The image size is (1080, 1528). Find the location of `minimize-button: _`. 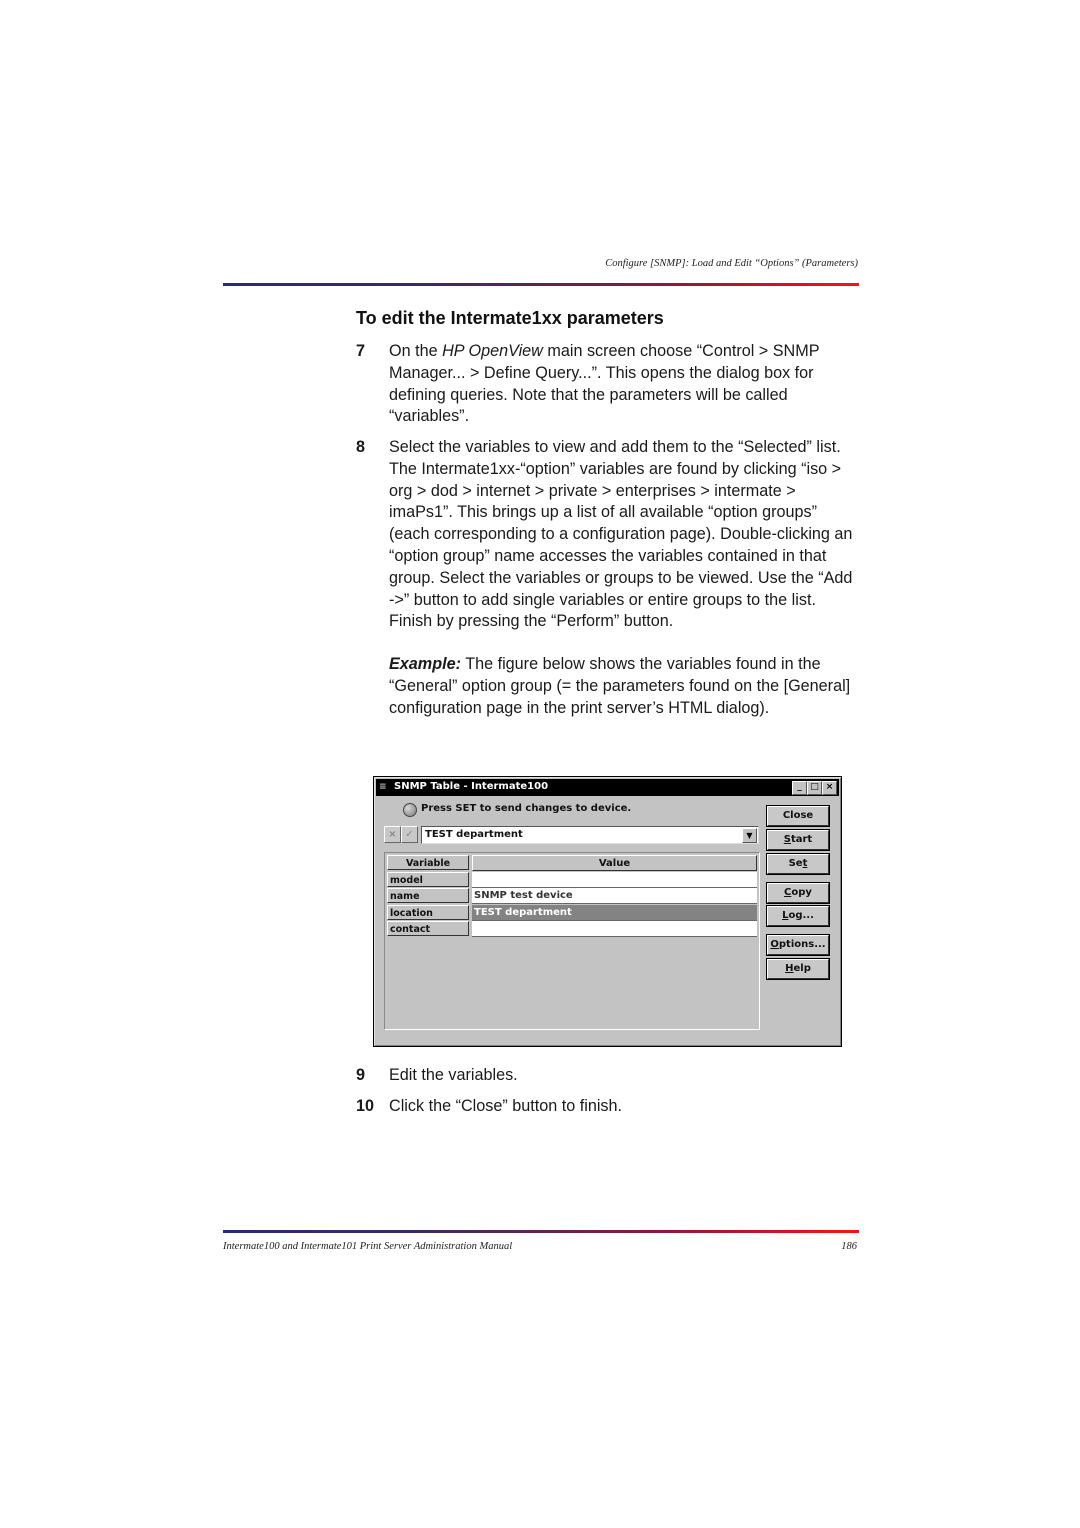

minimize-button: _ is located at coordinates (799, 788).